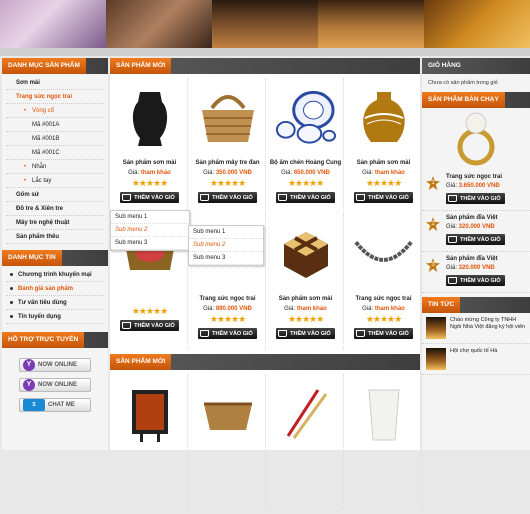  Describe the element at coordinates (55, 209) in the screenshot. I see `category-item: Đồ tre & Xiên tre` at that location.